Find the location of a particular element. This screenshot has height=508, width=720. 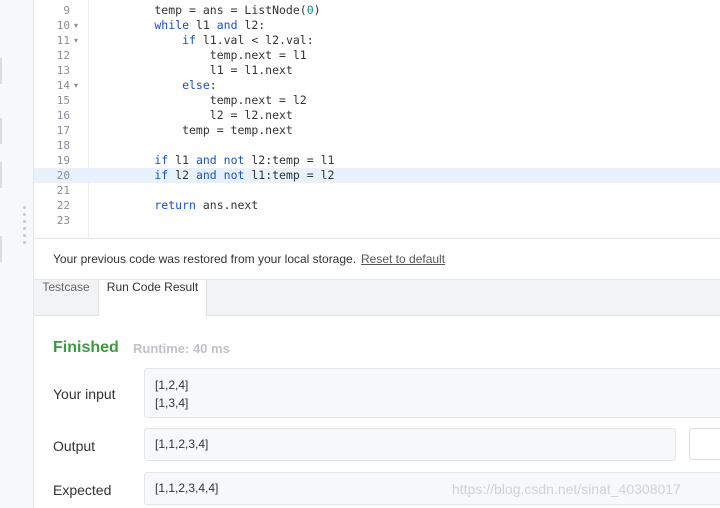

result-status: Finished is located at coordinates (86, 347).